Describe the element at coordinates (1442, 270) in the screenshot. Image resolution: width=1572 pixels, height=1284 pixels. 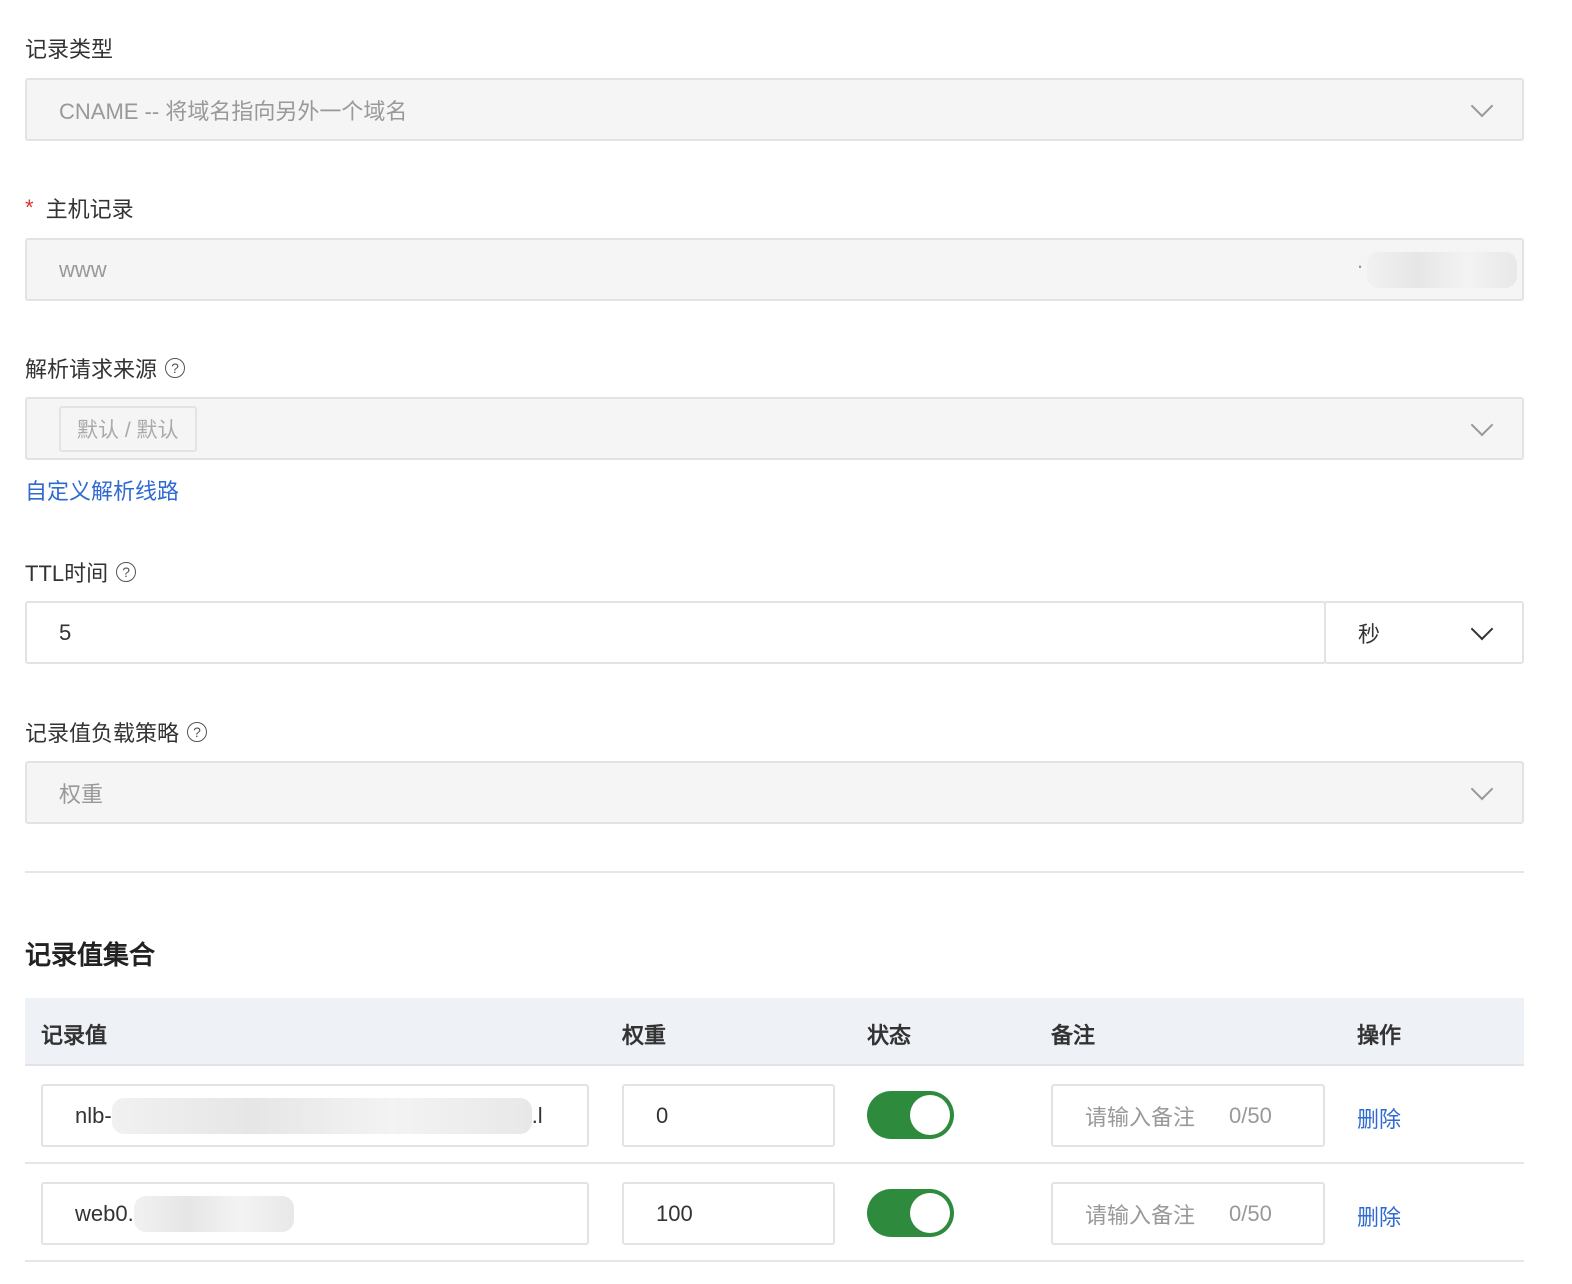
I see `redacted-domain` at that location.